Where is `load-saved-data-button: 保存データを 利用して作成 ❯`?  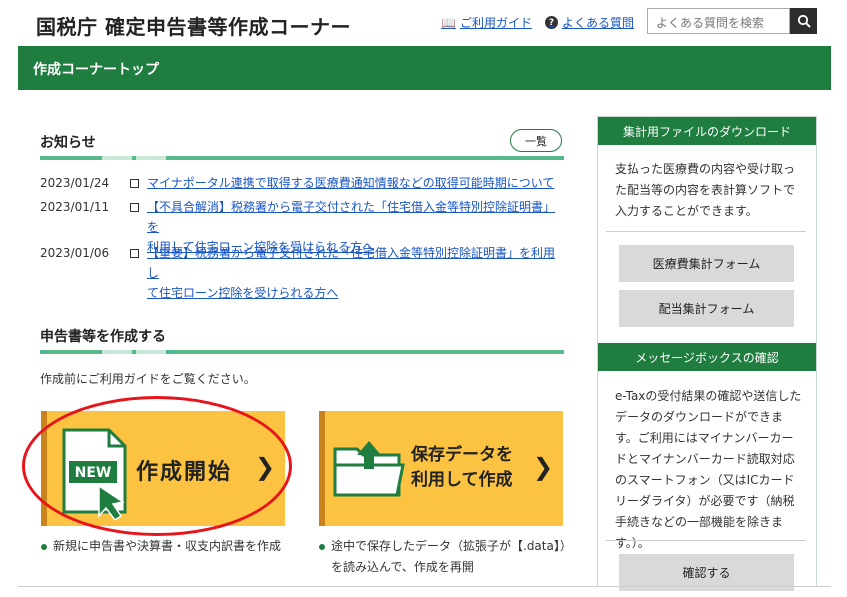
load-saved-data-button: 保存データを 利用して作成 ❯ is located at coordinates (441, 468).